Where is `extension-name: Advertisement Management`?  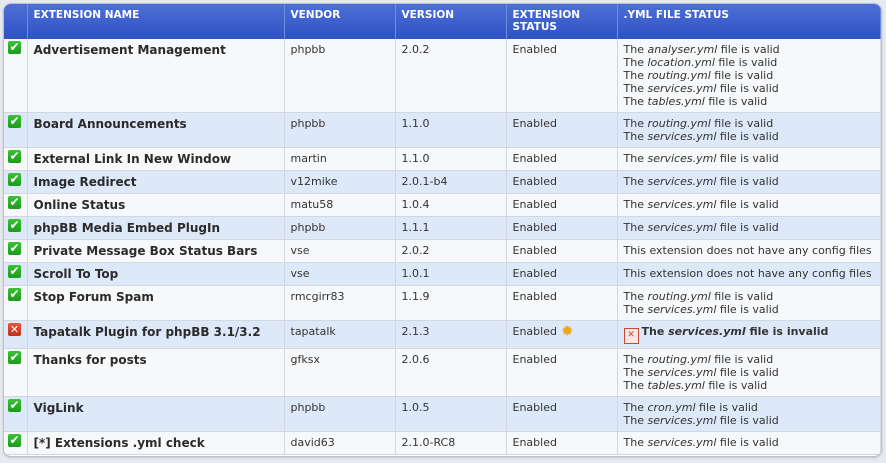
extension-name: Advertisement Management is located at coordinates (156, 76).